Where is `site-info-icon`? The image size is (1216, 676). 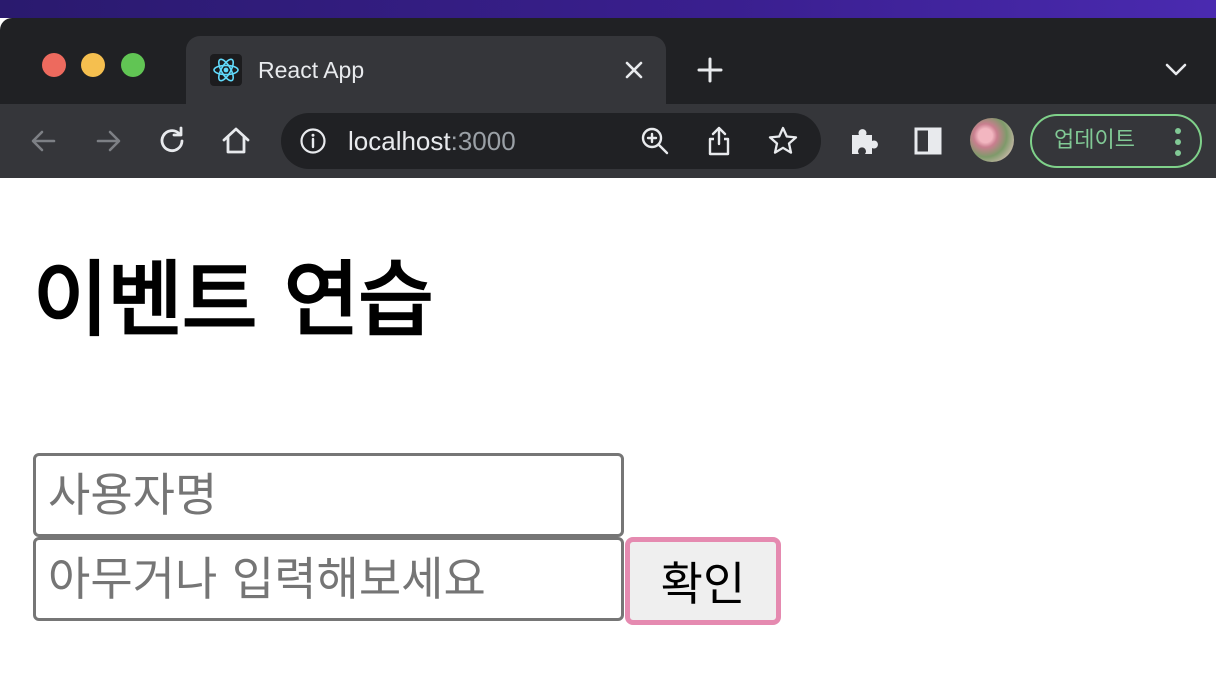
site-info-icon is located at coordinates (313, 141).